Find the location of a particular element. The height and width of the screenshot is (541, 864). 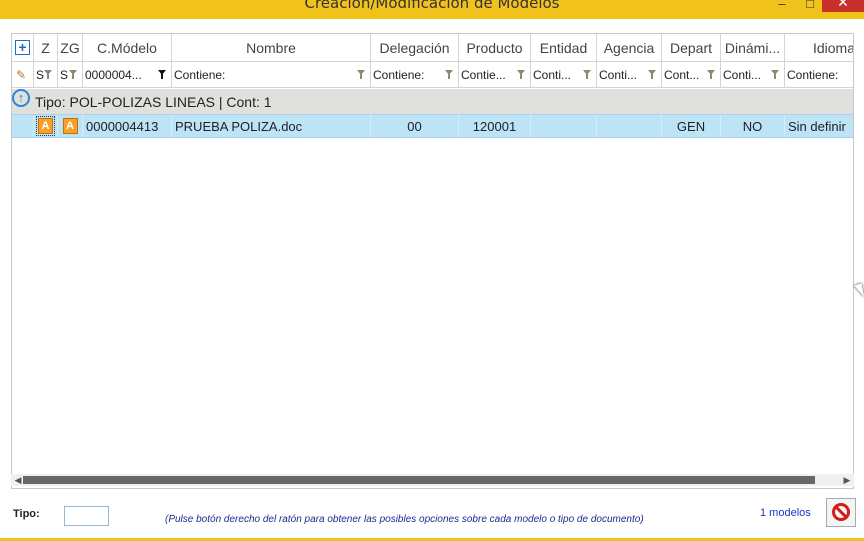

group-label: Tipo: POL-POLIZAS LINEAS | Cont: 1 is located at coordinates (153, 101).